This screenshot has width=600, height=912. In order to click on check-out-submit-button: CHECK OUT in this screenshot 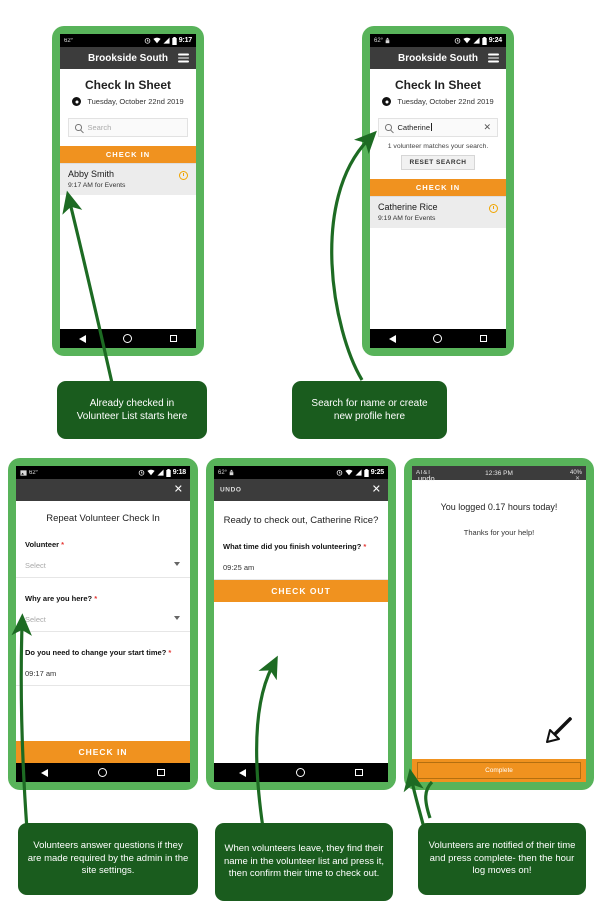, I will do `click(301, 591)`.